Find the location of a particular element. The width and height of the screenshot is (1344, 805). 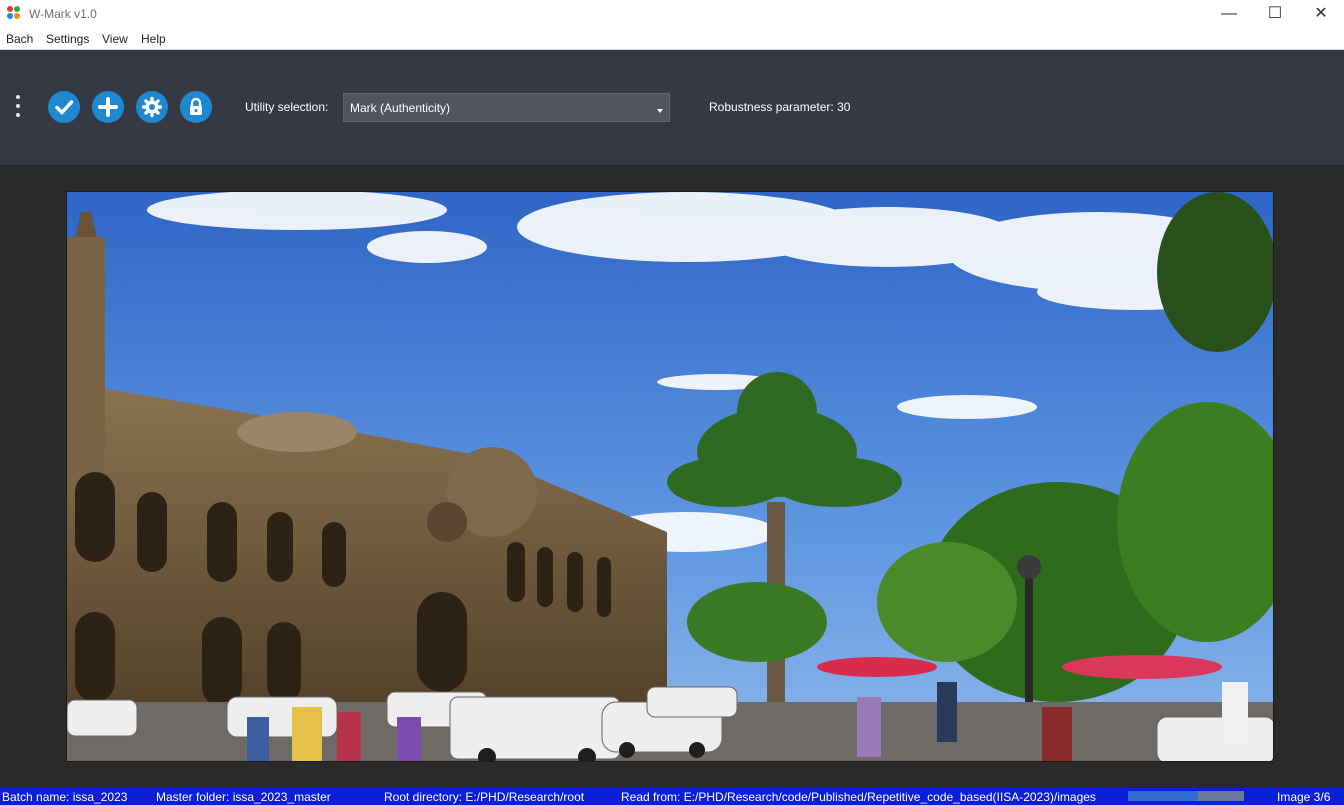

dropdown-caret-icon is located at coordinates (660, 111).